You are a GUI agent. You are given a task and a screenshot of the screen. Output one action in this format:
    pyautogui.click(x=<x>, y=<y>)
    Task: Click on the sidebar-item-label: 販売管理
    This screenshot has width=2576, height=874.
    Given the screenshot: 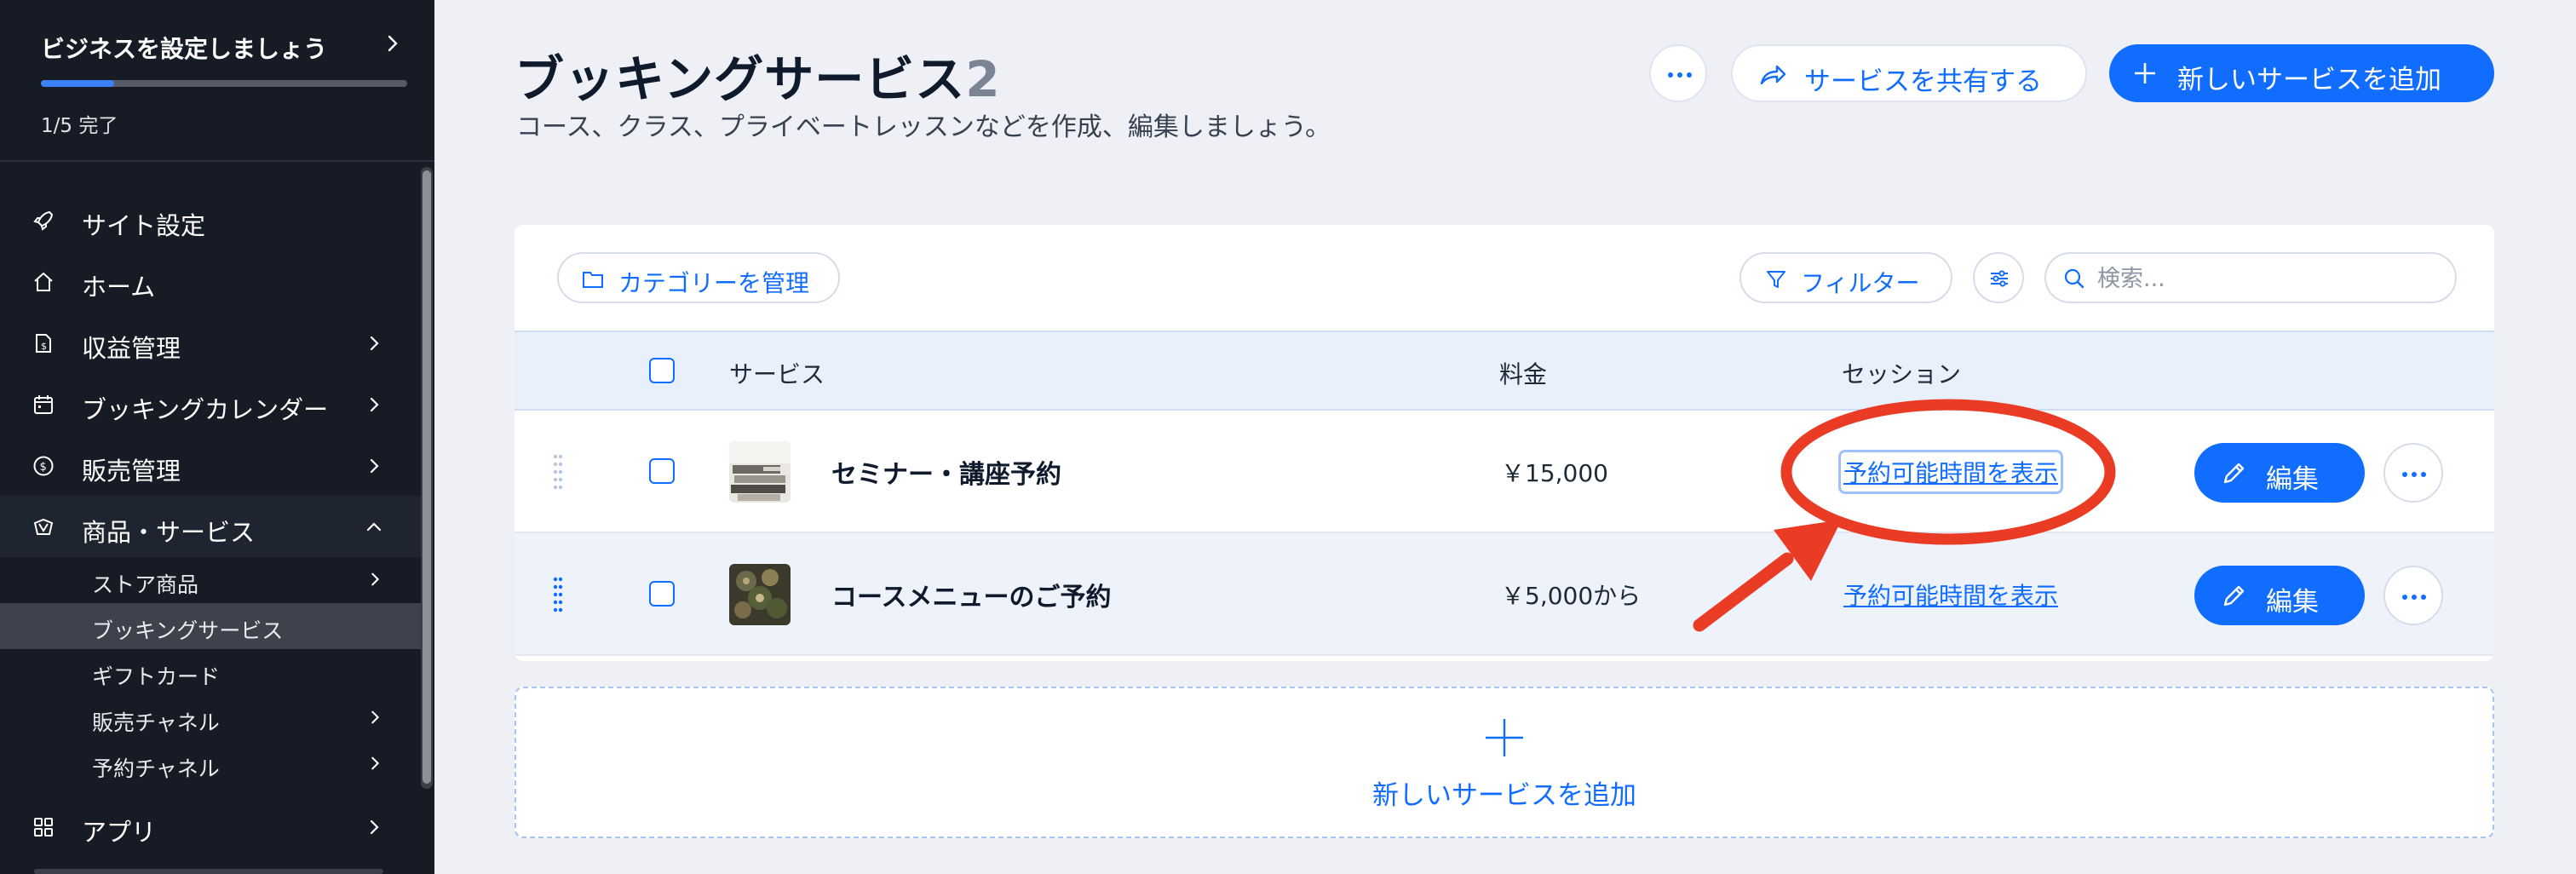 What is the action you would take?
    pyautogui.click(x=131, y=471)
    